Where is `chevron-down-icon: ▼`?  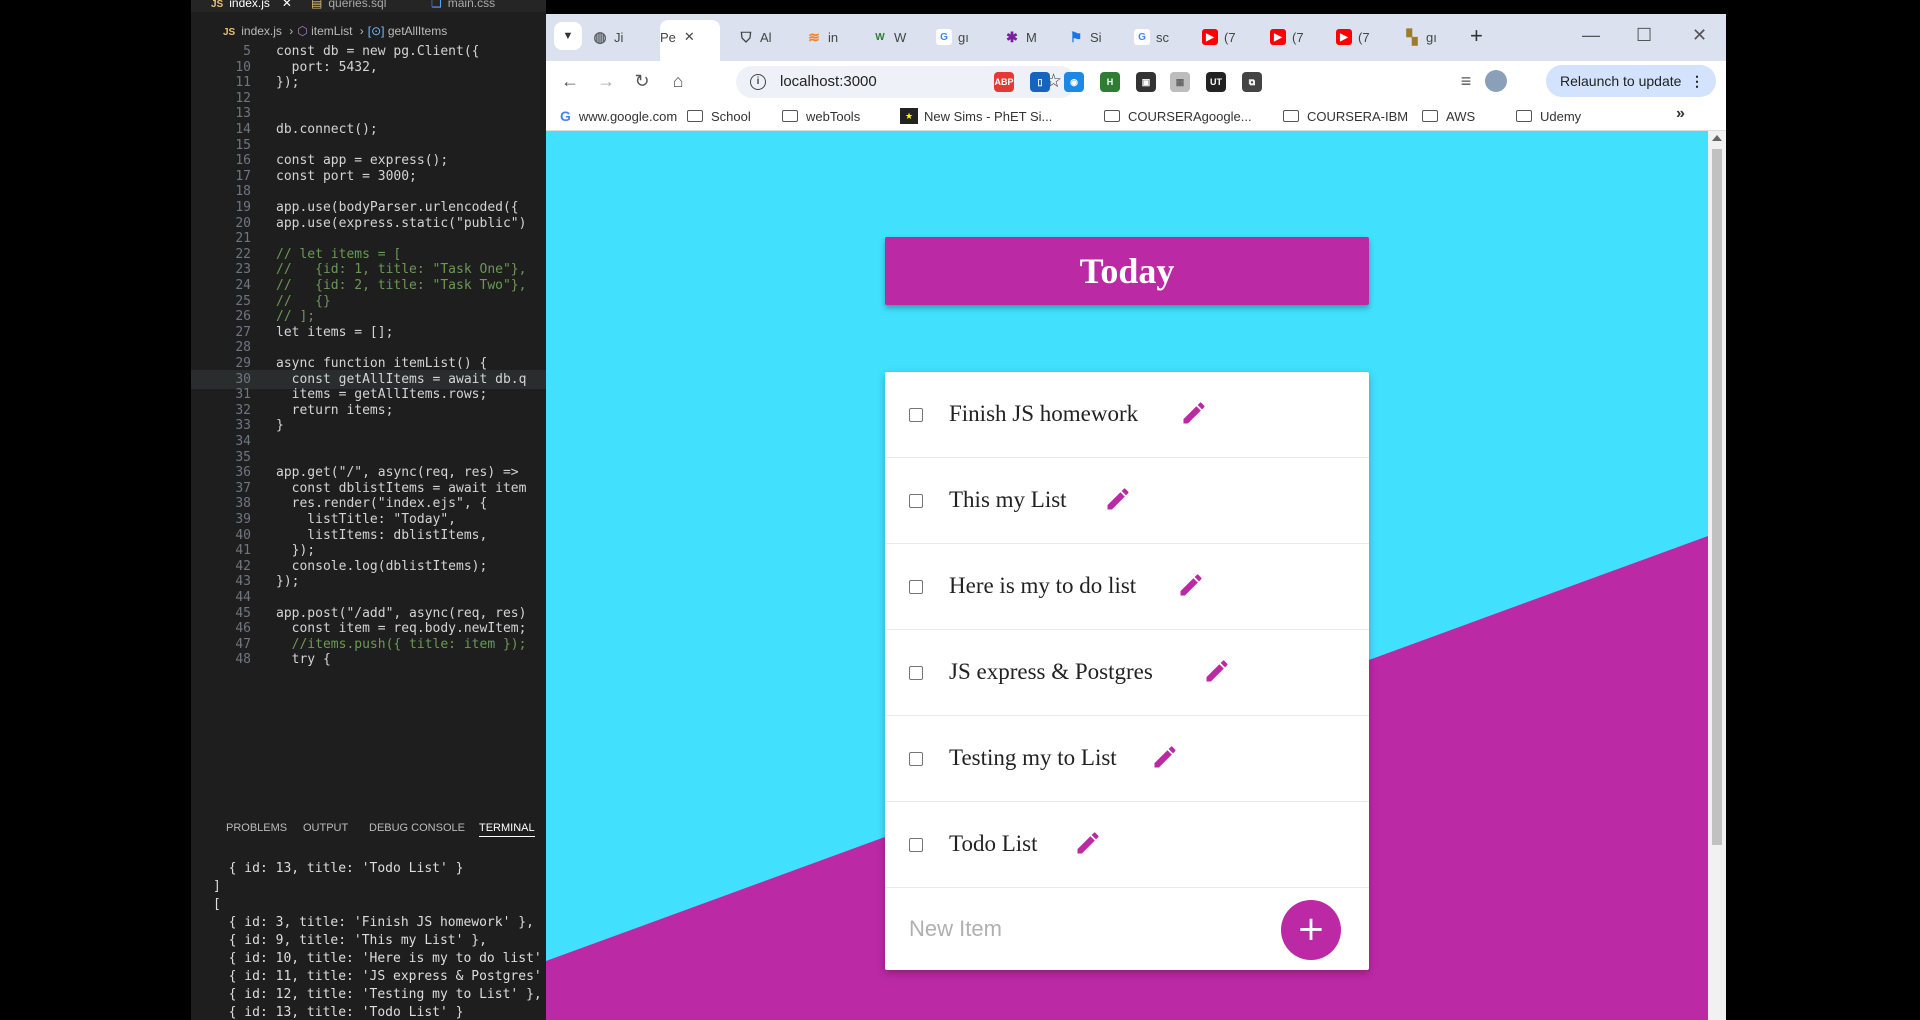 chevron-down-icon: ▼ is located at coordinates (568, 36).